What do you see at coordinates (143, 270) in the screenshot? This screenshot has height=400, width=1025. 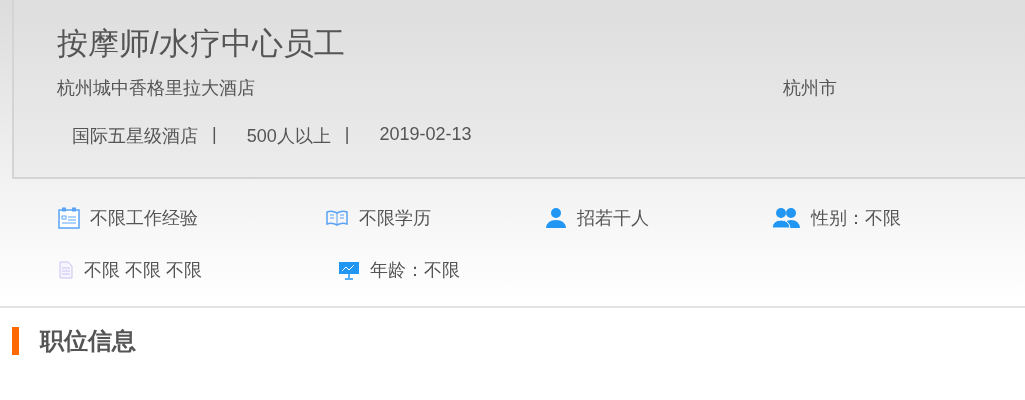 I see `requirement-text: 不限 不限 不限` at bounding box center [143, 270].